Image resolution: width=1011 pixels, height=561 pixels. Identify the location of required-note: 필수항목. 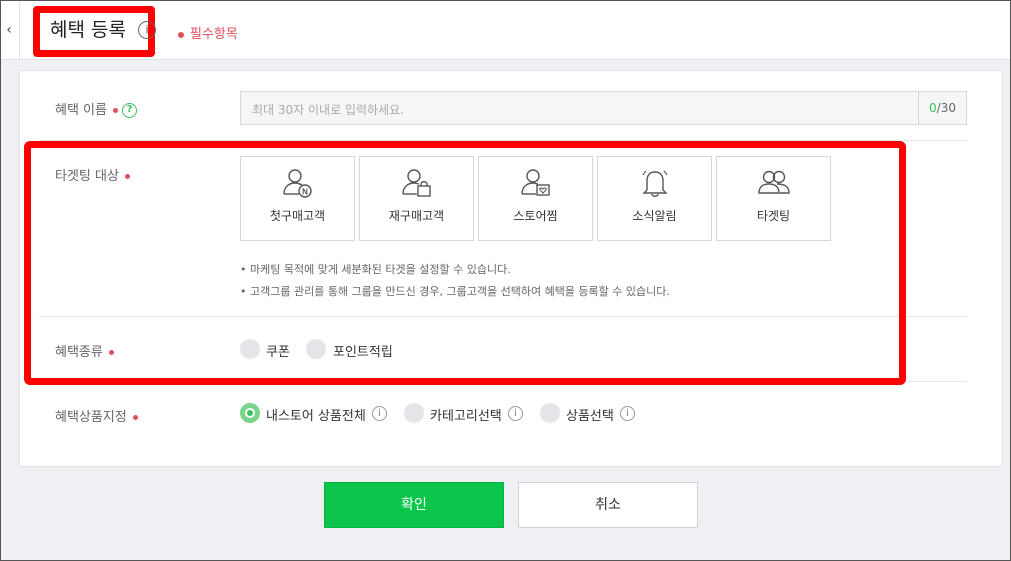
(208, 32).